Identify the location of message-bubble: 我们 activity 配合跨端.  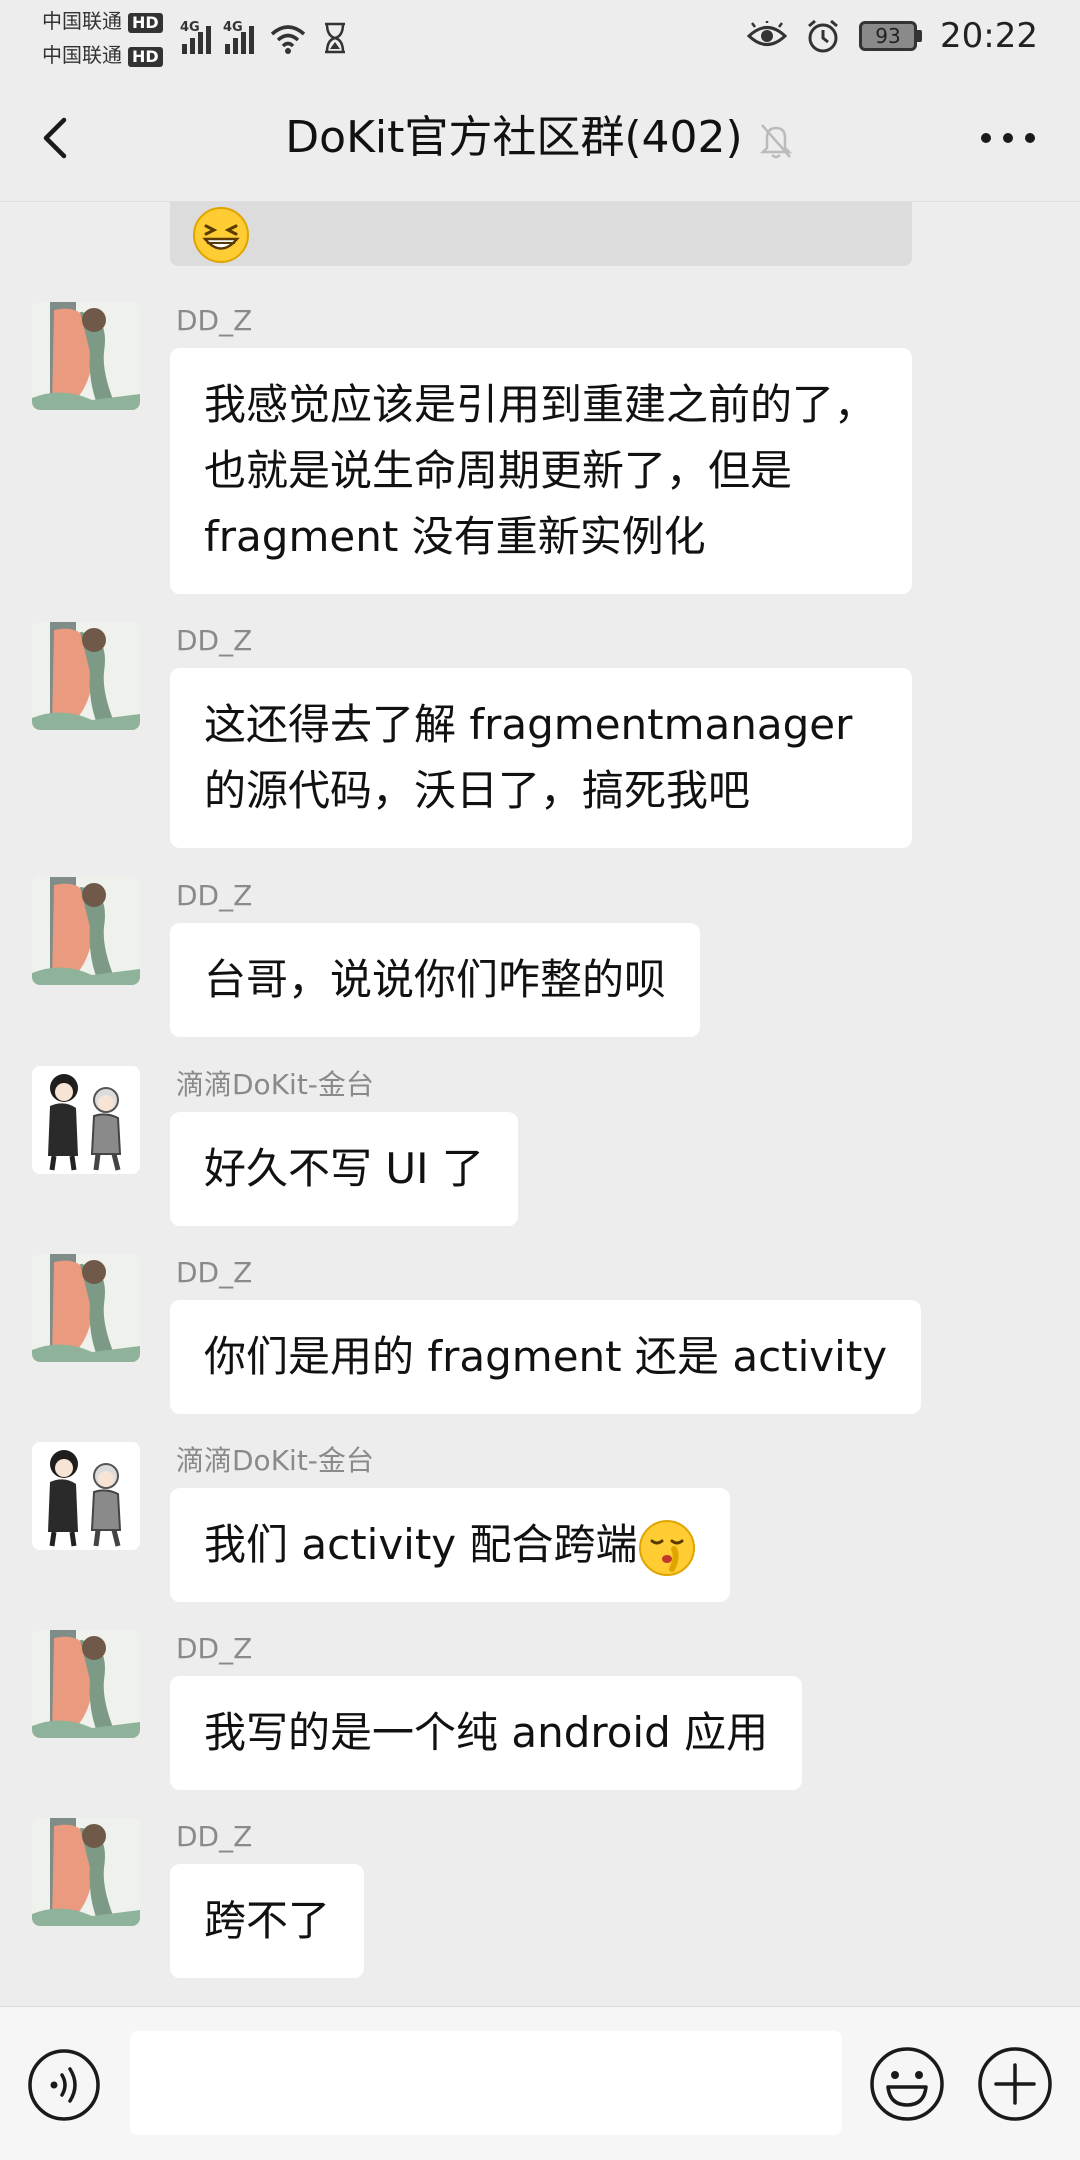
(450, 1545).